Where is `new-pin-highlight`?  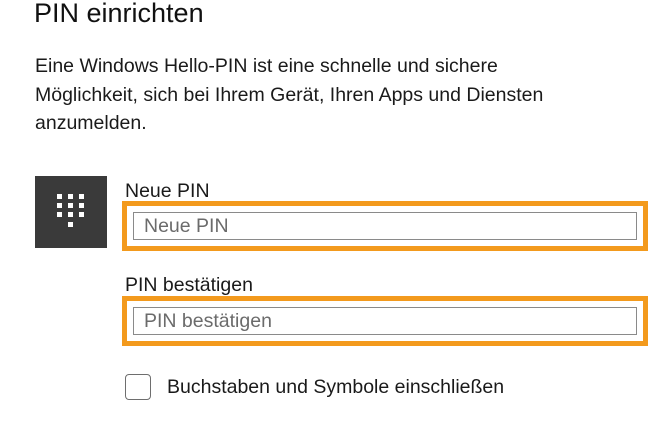
new-pin-highlight is located at coordinates (385, 226).